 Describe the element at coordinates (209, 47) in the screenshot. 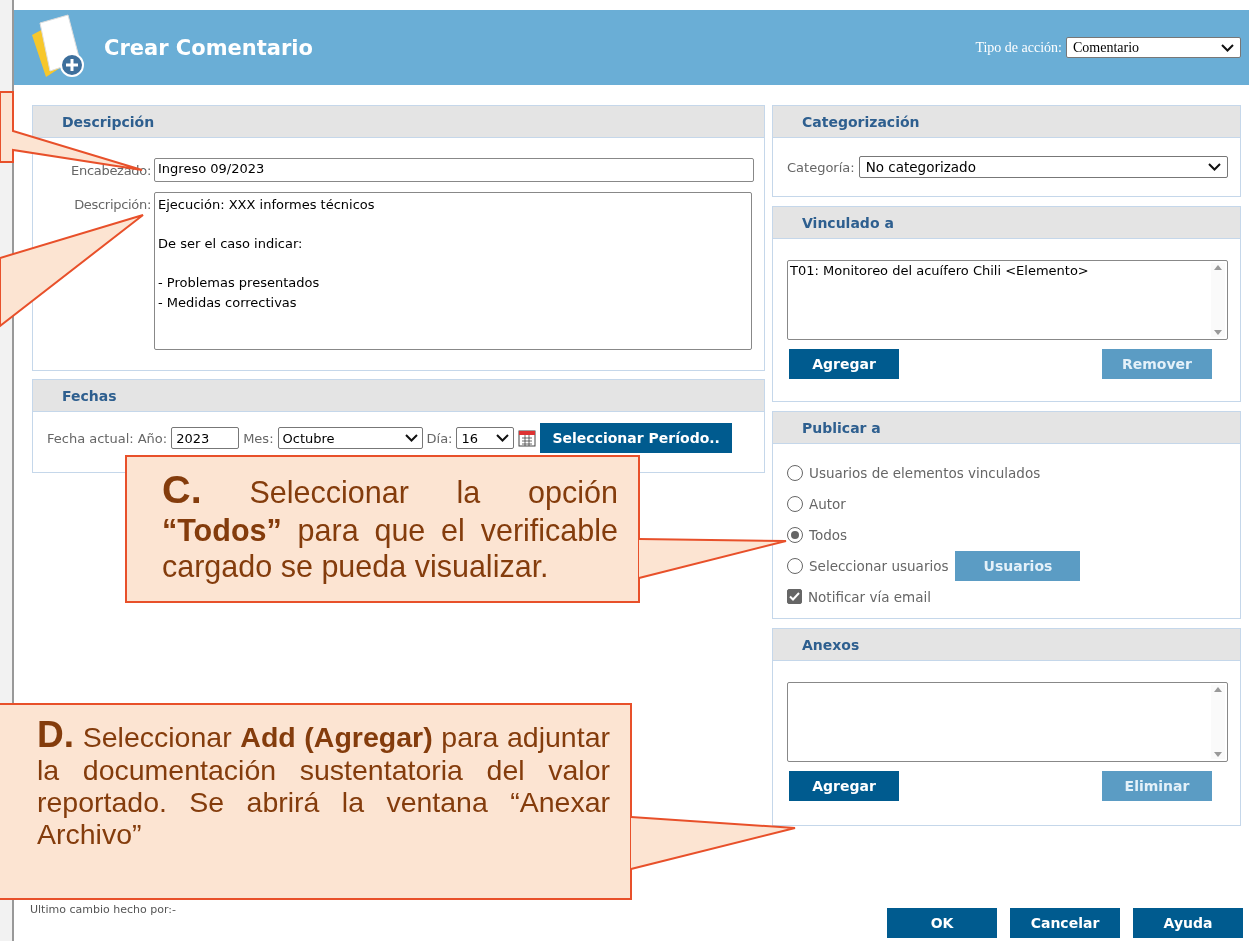

I see `window-title: Crear Comentario` at that location.